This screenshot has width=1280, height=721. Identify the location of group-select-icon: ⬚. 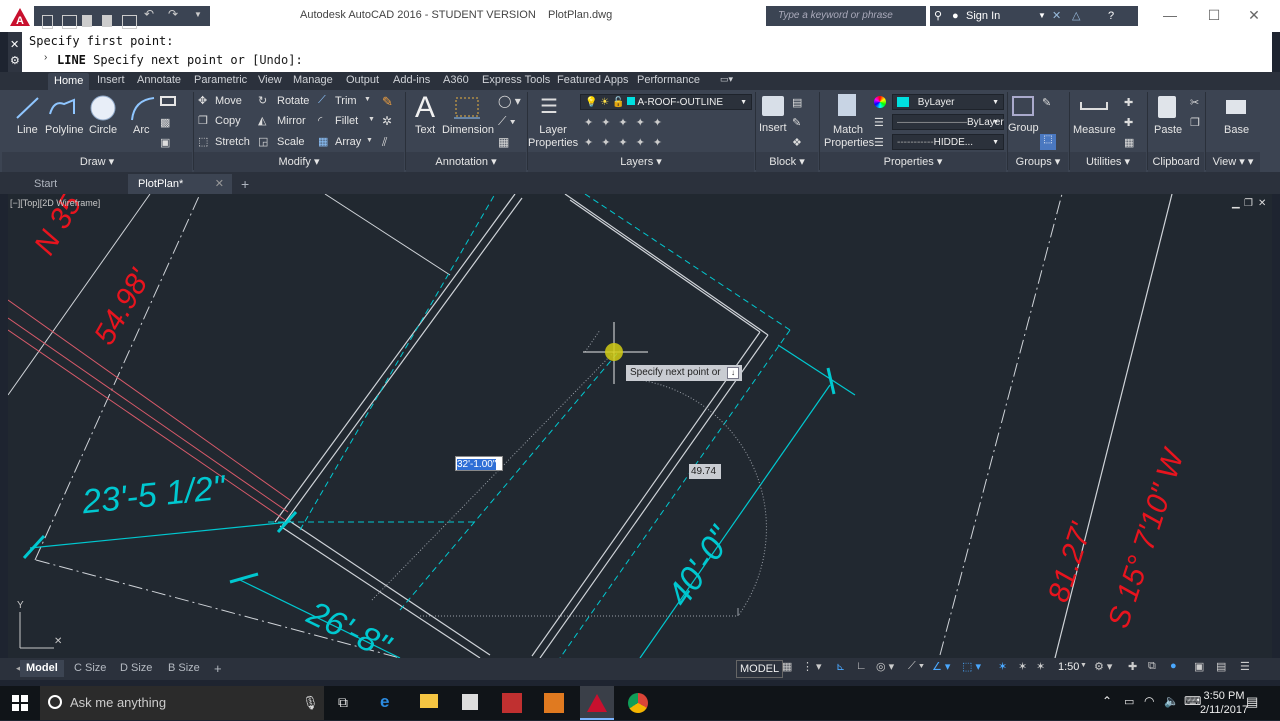
(1048, 142).